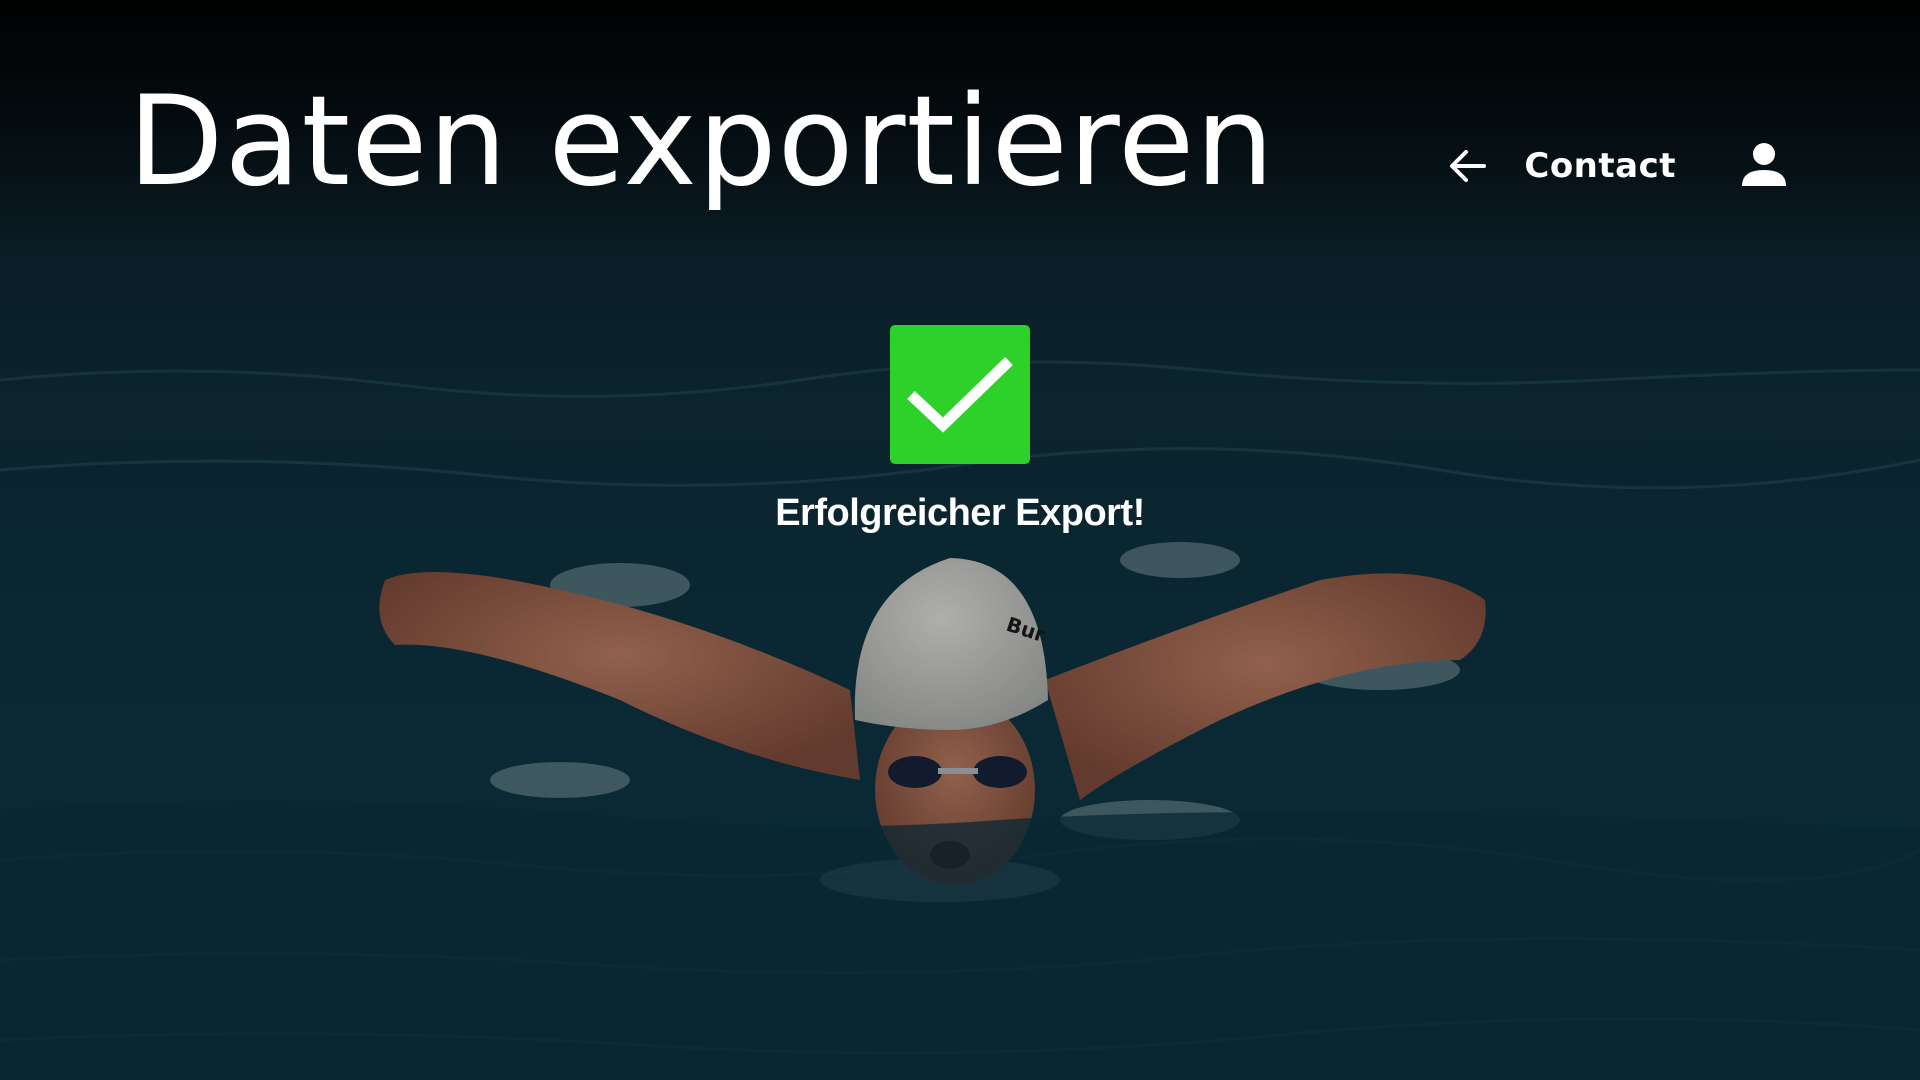  Describe the element at coordinates (1468, 166) in the screenshot. I see `arrow-left-icon` at that location.